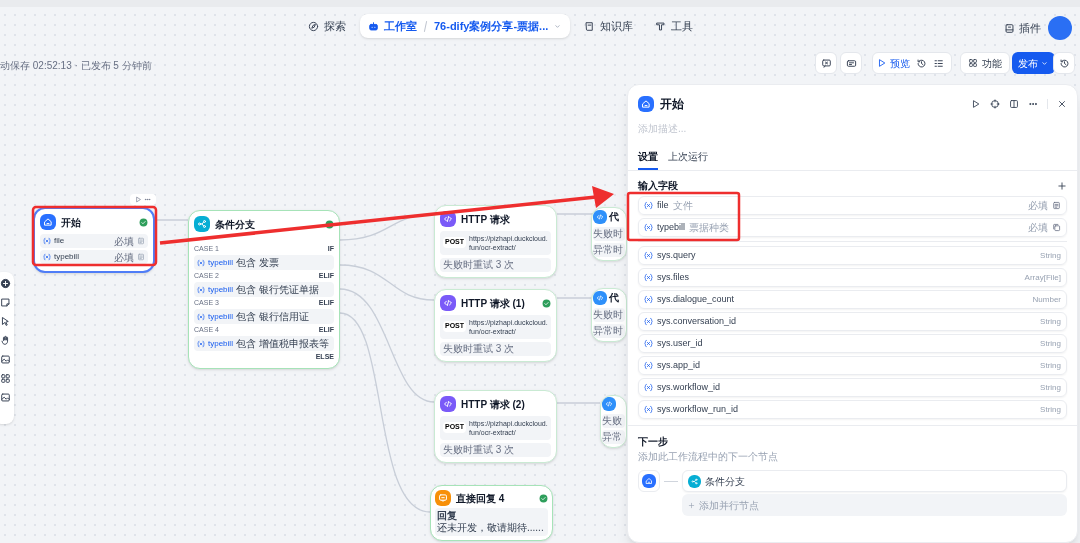 The image size is (1080, 543). Describe the element at coordinates (658, 186) in the screenshot. I see `section-title: 输入字段` at that location.